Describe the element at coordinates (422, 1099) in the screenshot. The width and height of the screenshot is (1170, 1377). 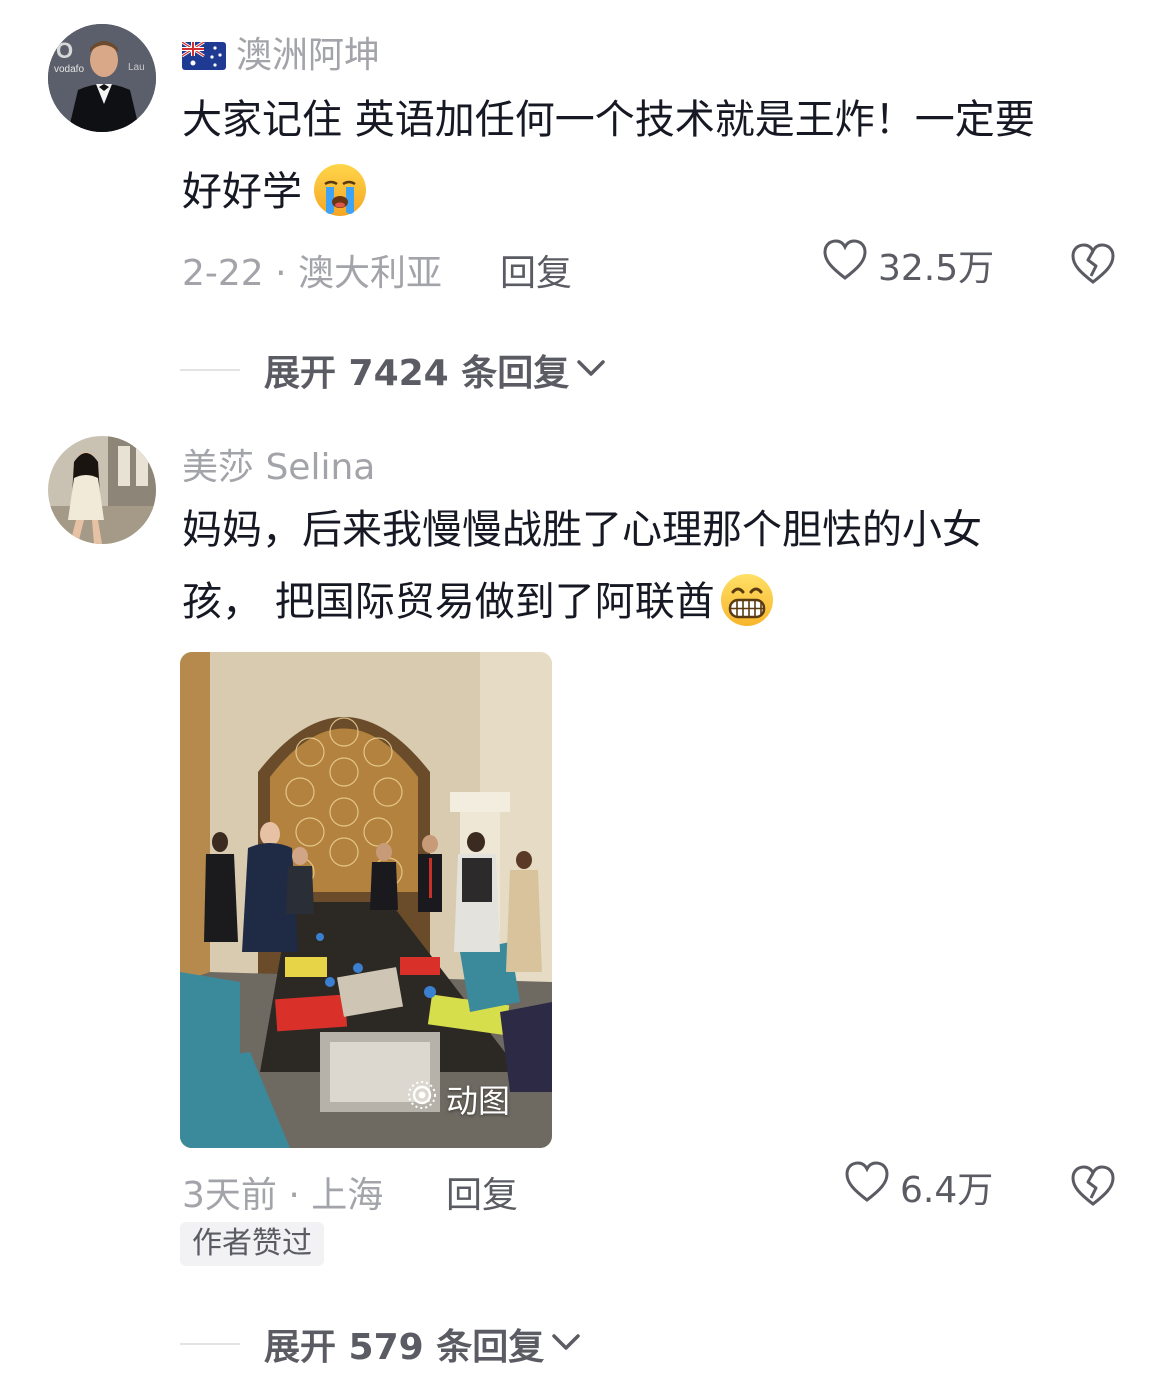
I see `live-photo-icon` at that location.